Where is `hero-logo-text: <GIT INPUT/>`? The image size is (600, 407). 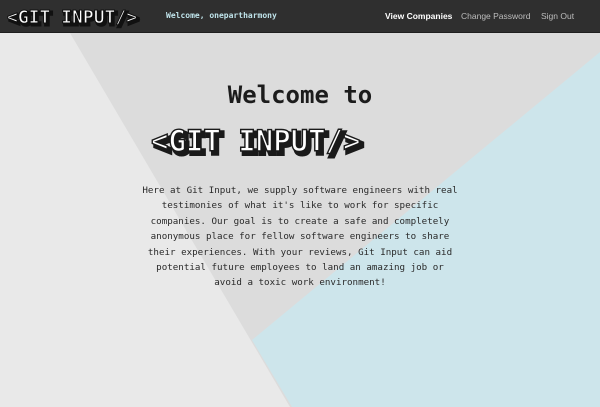
hero-logo-text: <GIT INPUT/> is located at coordinates (256, 141).